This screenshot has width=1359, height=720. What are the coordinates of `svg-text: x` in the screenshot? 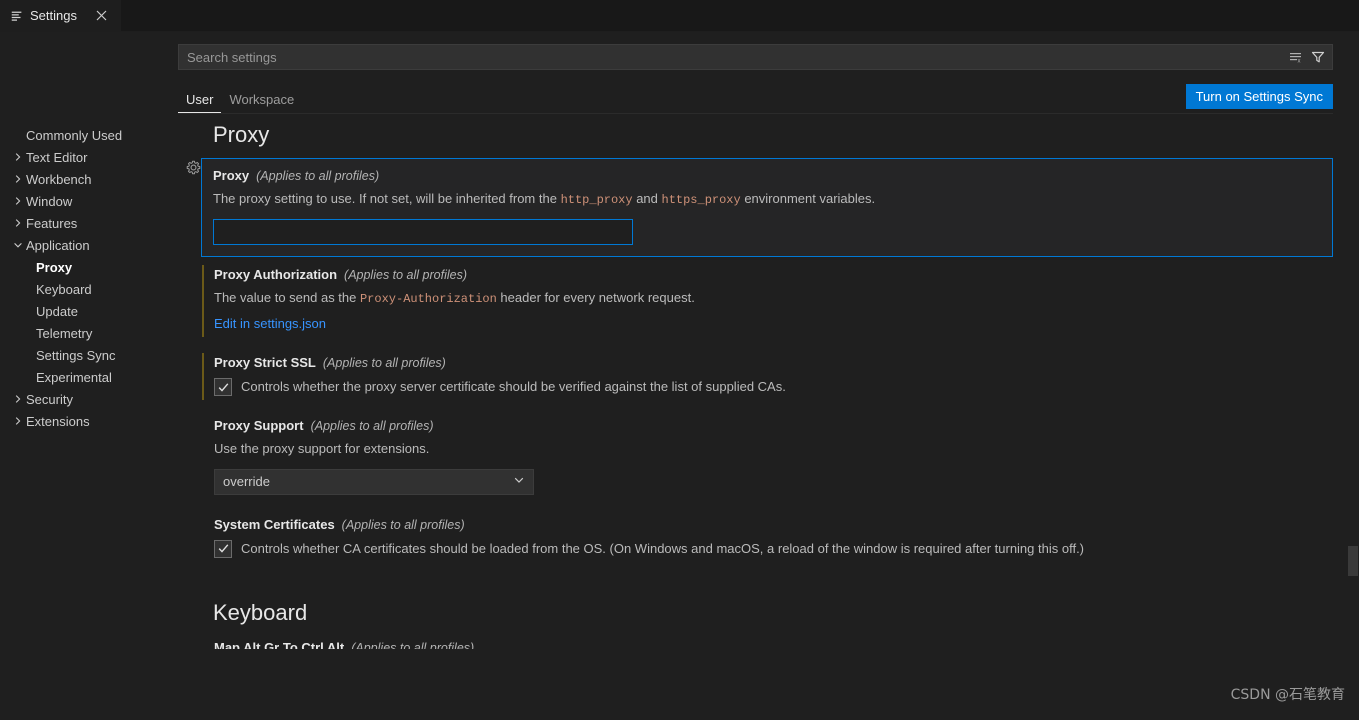 It's located at (1299, 62).